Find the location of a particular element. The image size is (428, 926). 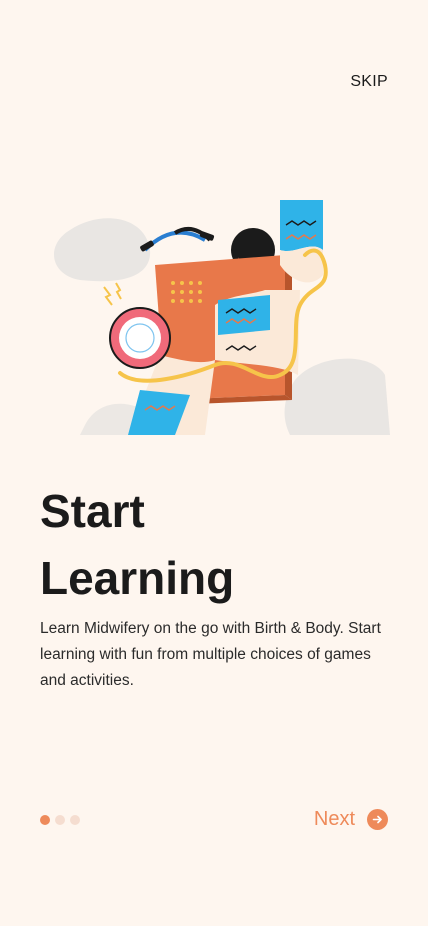

title-line-2: Learning is located at coordinates (137, 578).